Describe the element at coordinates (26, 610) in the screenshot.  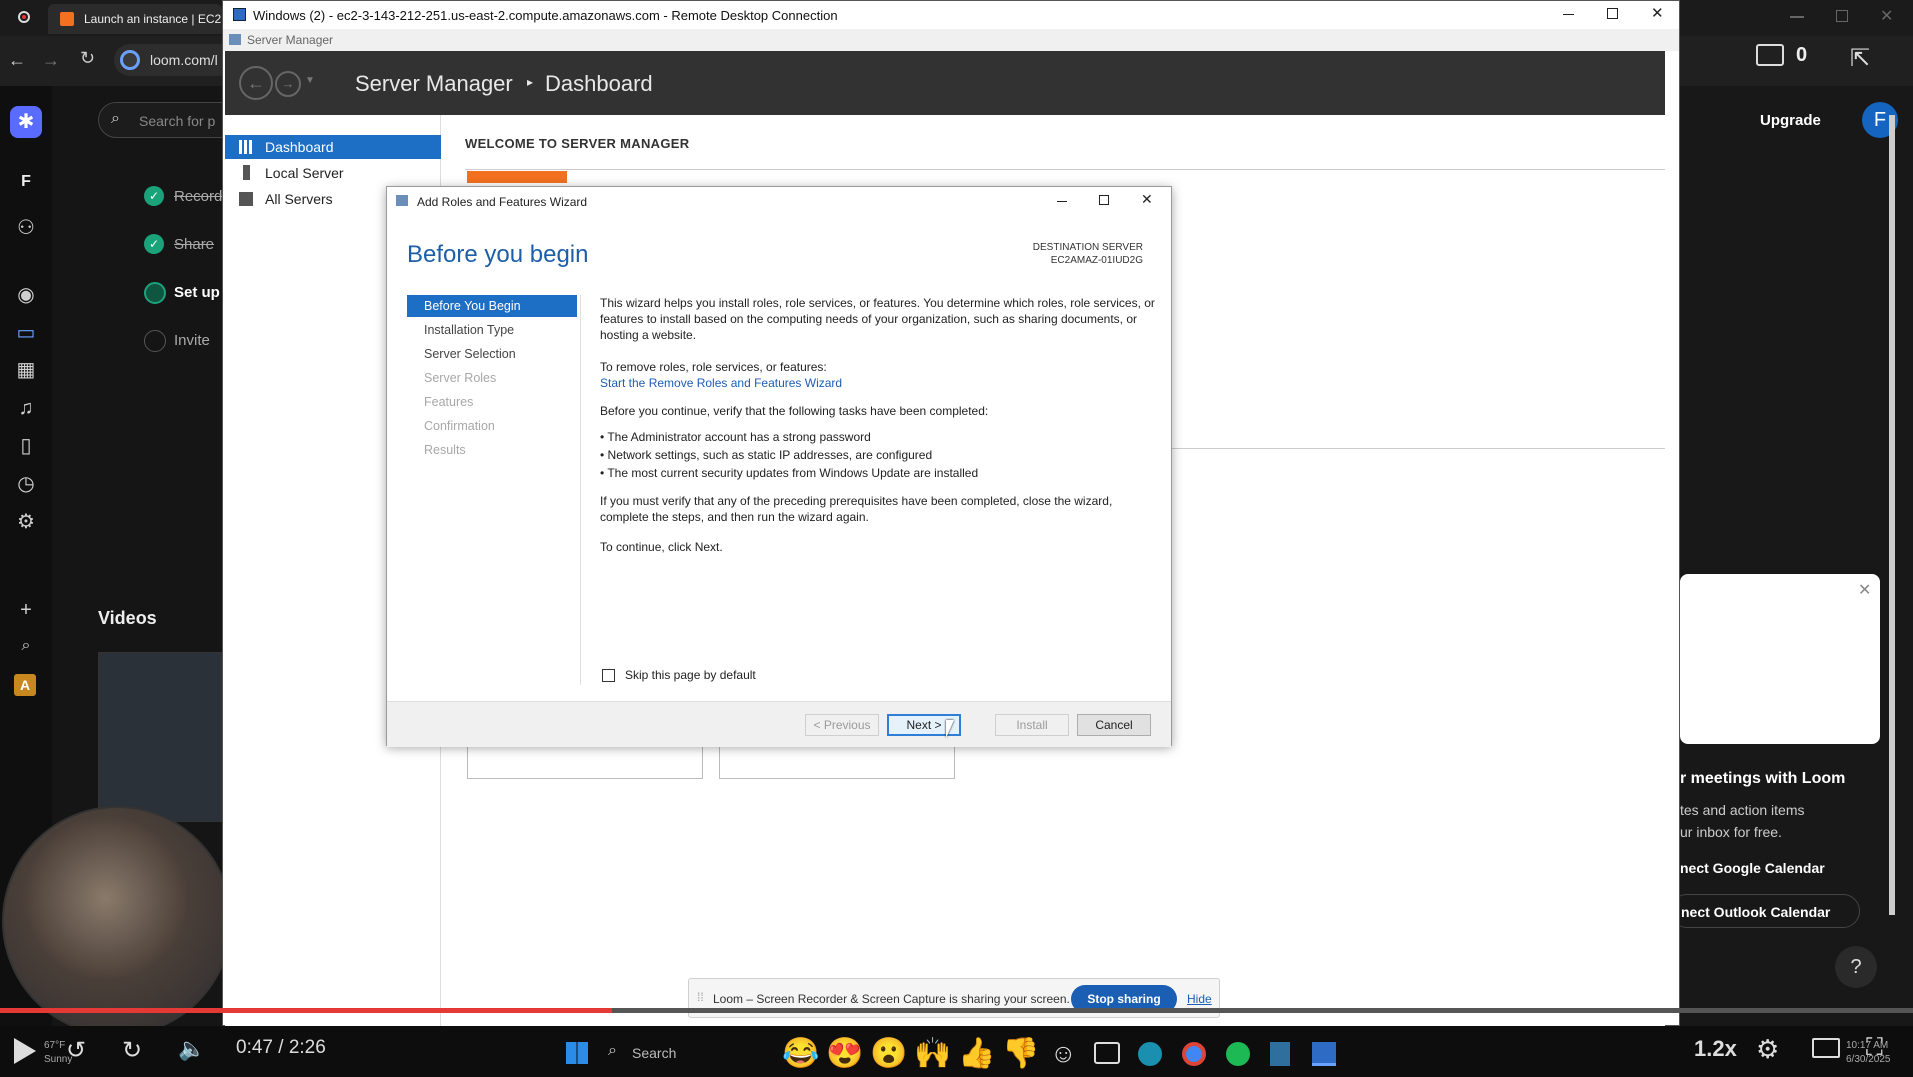
I see `plus-icon: +` at that location.